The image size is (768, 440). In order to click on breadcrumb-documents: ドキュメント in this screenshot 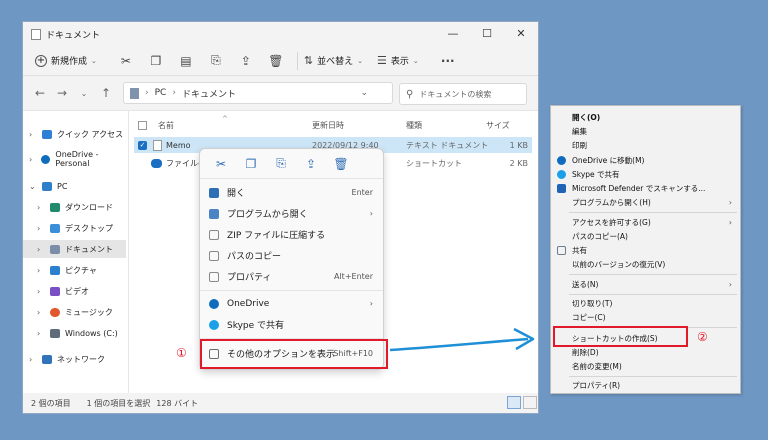, I will do `click(209, 93)`.